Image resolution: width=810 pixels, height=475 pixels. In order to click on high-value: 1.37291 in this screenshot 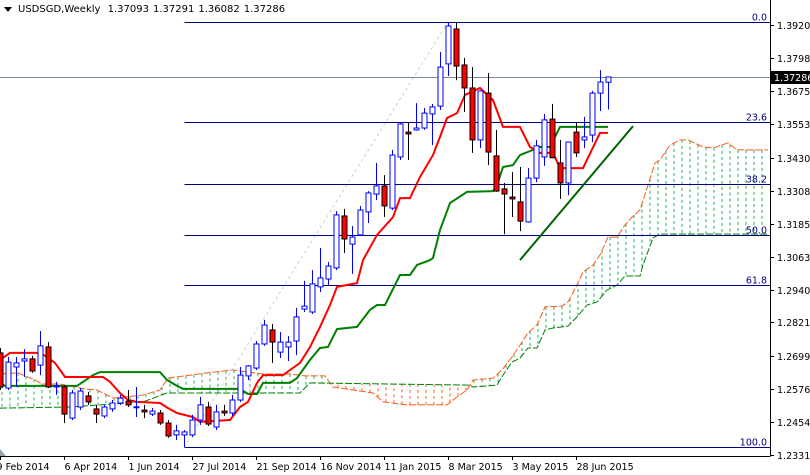, I will do `click(173, 9)`.